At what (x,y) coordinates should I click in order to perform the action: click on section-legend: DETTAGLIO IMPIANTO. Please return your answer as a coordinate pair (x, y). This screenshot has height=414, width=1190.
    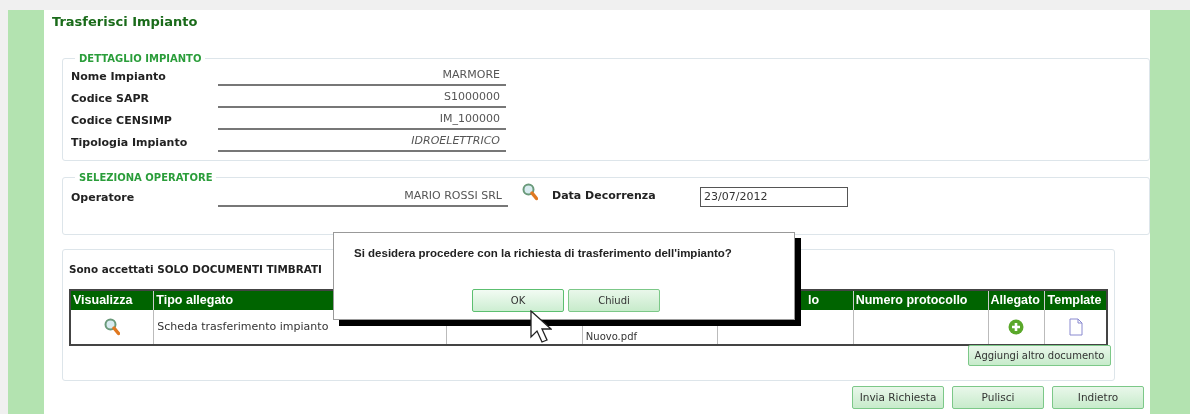
    Looking at the image, I should click on (140, 58).